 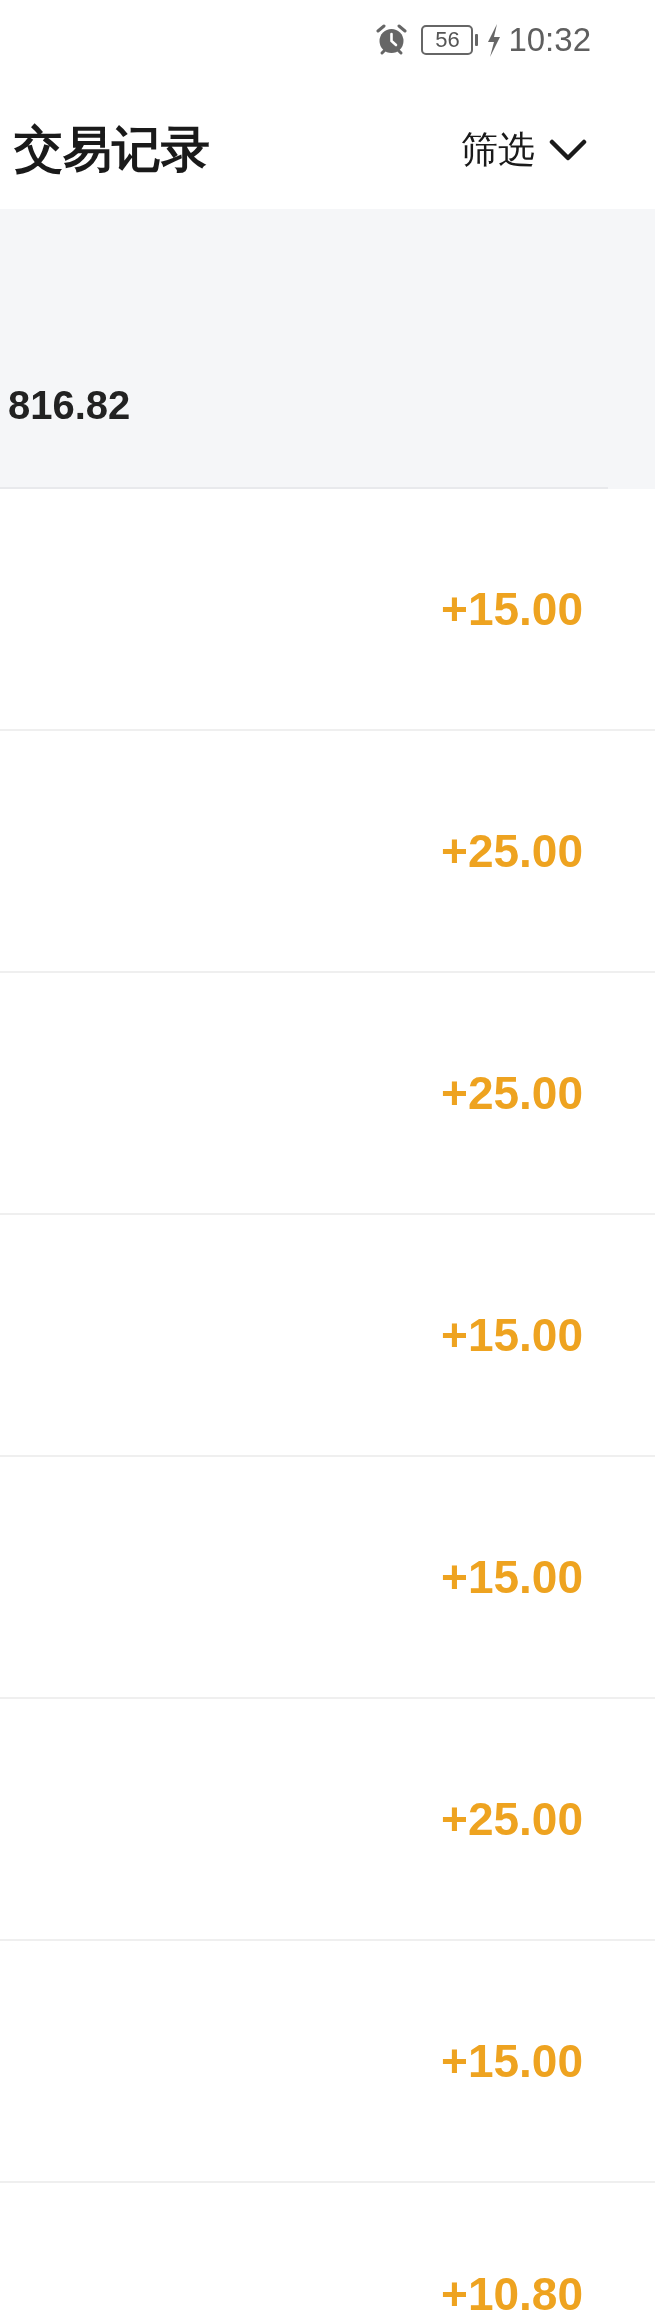 I want to click on filter-button: 筛选, so click(x=524, y=149).